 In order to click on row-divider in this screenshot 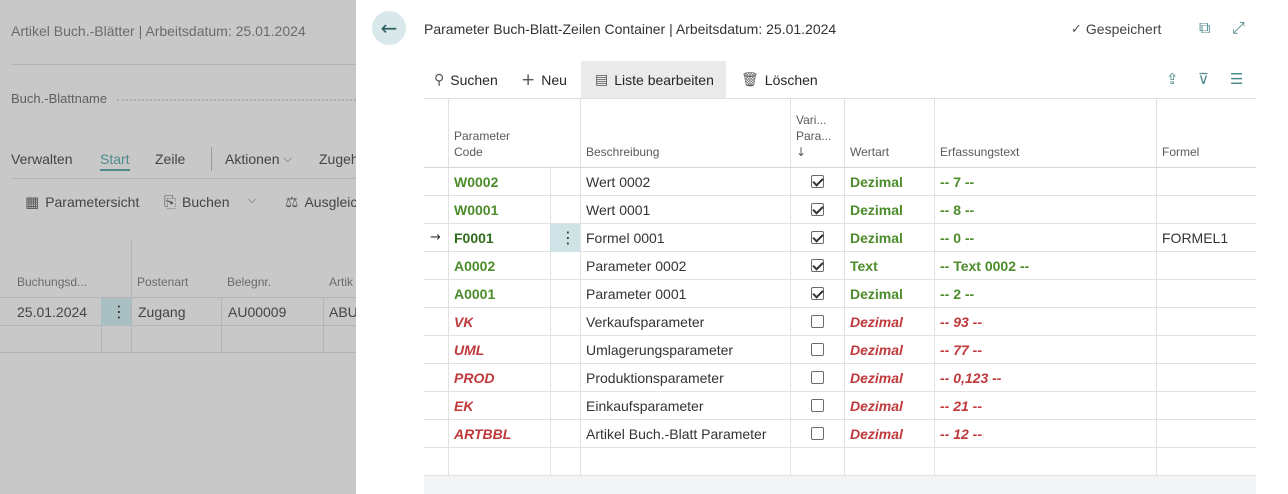, I will do `click(178, 325)`.